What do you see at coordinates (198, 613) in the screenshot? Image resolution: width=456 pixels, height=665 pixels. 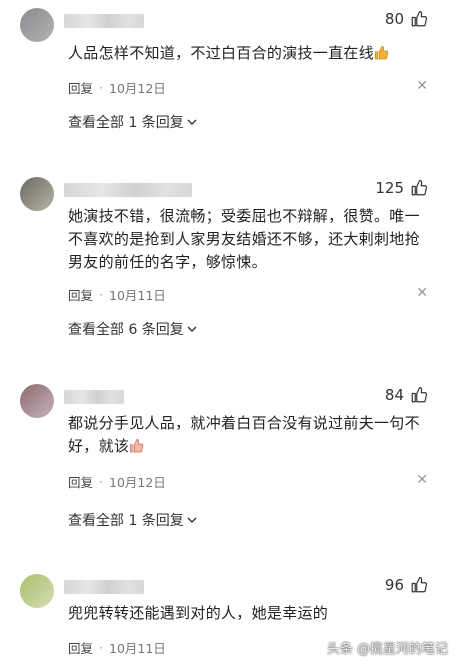 I see `comment-text: 兜兜转转还能遇到对的人，她是幸运的` at bounding box center [198, 613].